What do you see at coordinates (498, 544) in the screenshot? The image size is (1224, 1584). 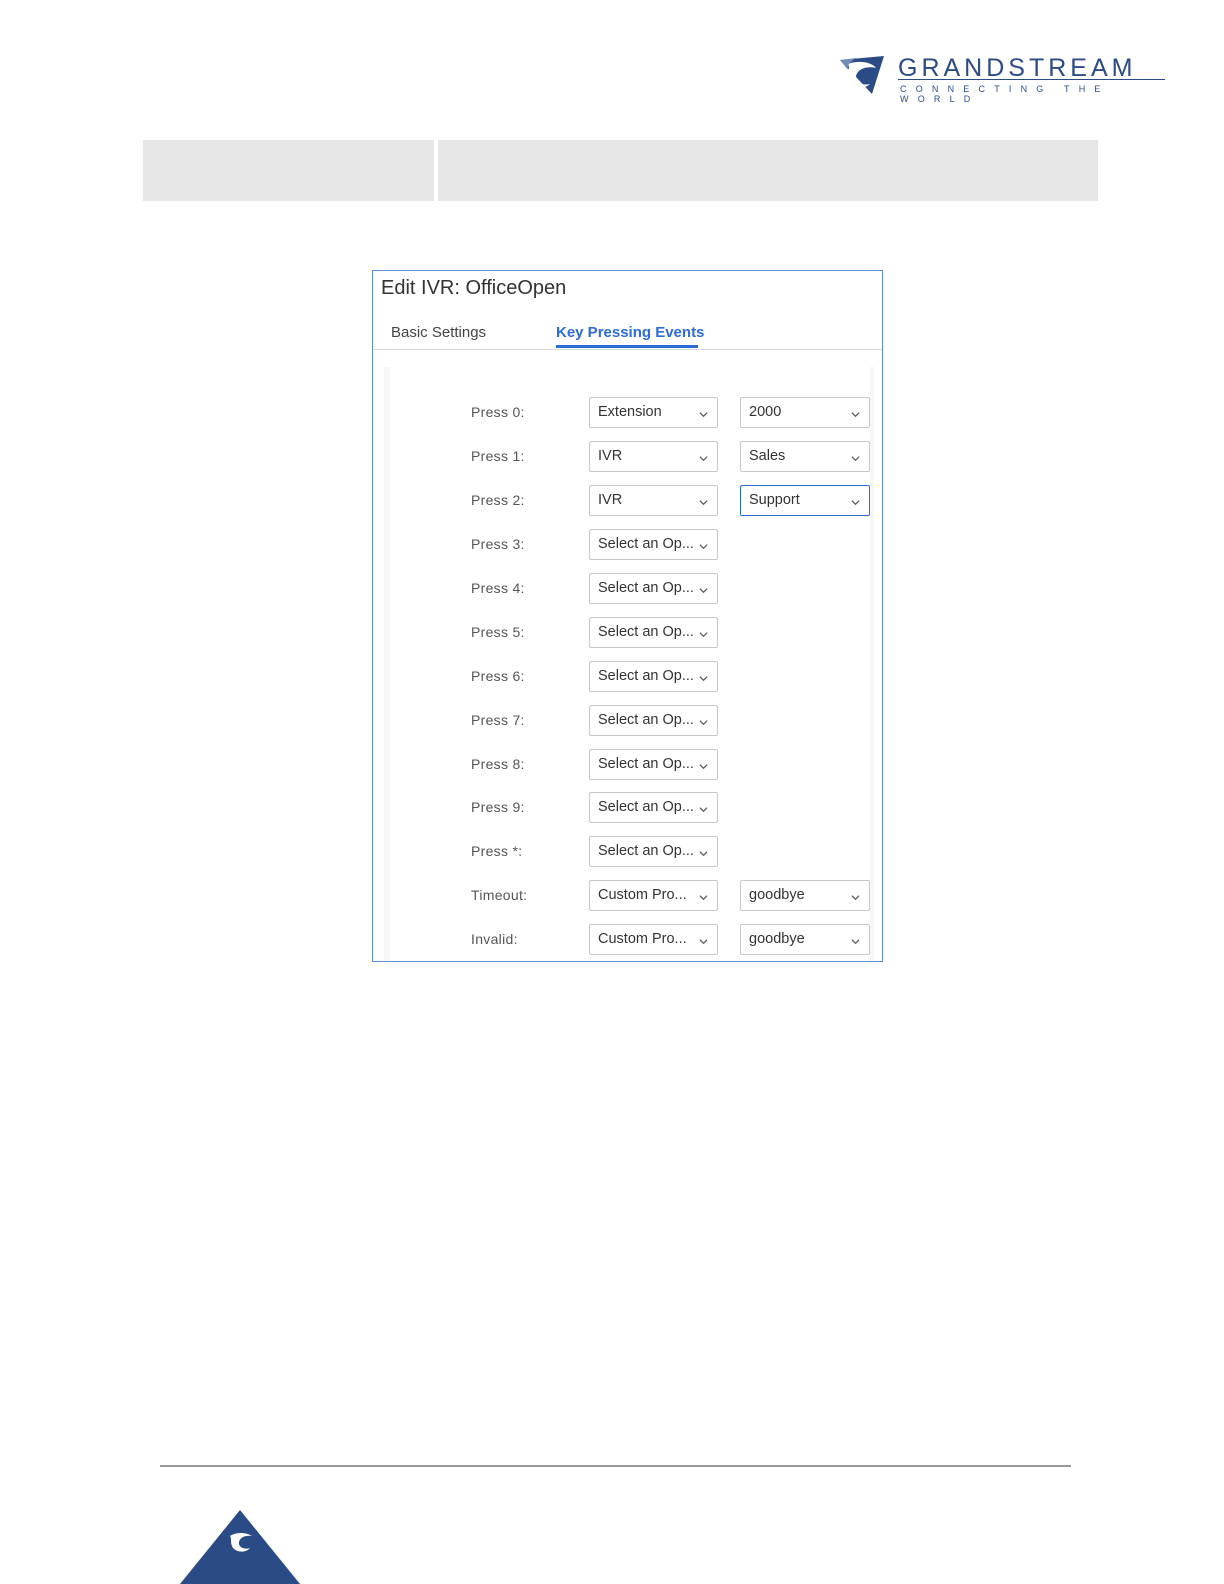 I see `row-label: Press 3:` at bounding box center [498, 544].